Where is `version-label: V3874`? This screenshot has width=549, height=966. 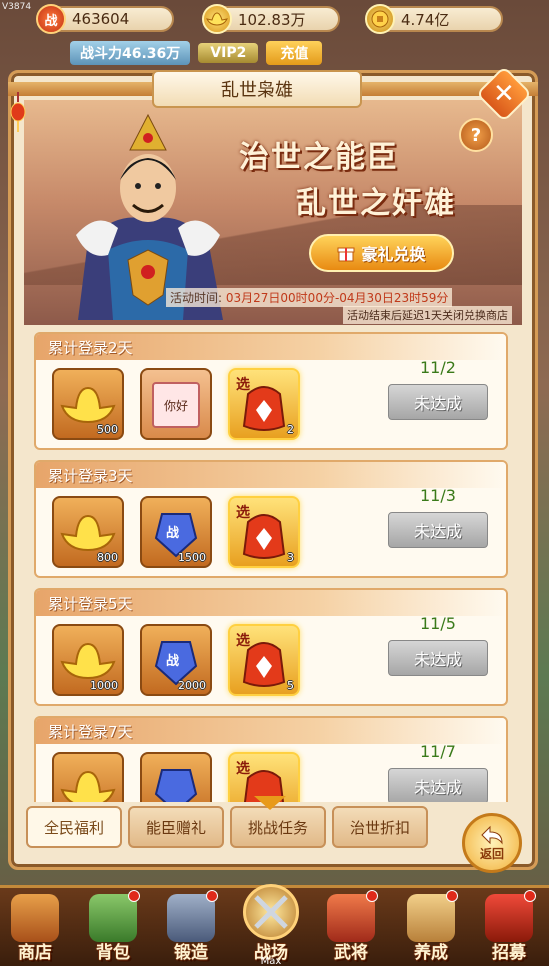
version-label: V3874 is located at coordinates (17, 7).